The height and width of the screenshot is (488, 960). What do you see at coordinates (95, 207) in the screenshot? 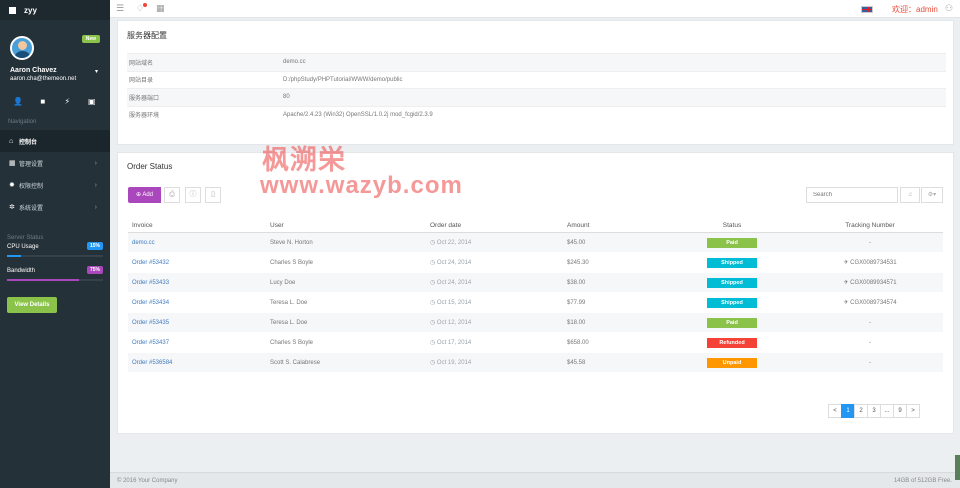
I see `chevron-right-icon: ›` at bounding box center [95, 207].